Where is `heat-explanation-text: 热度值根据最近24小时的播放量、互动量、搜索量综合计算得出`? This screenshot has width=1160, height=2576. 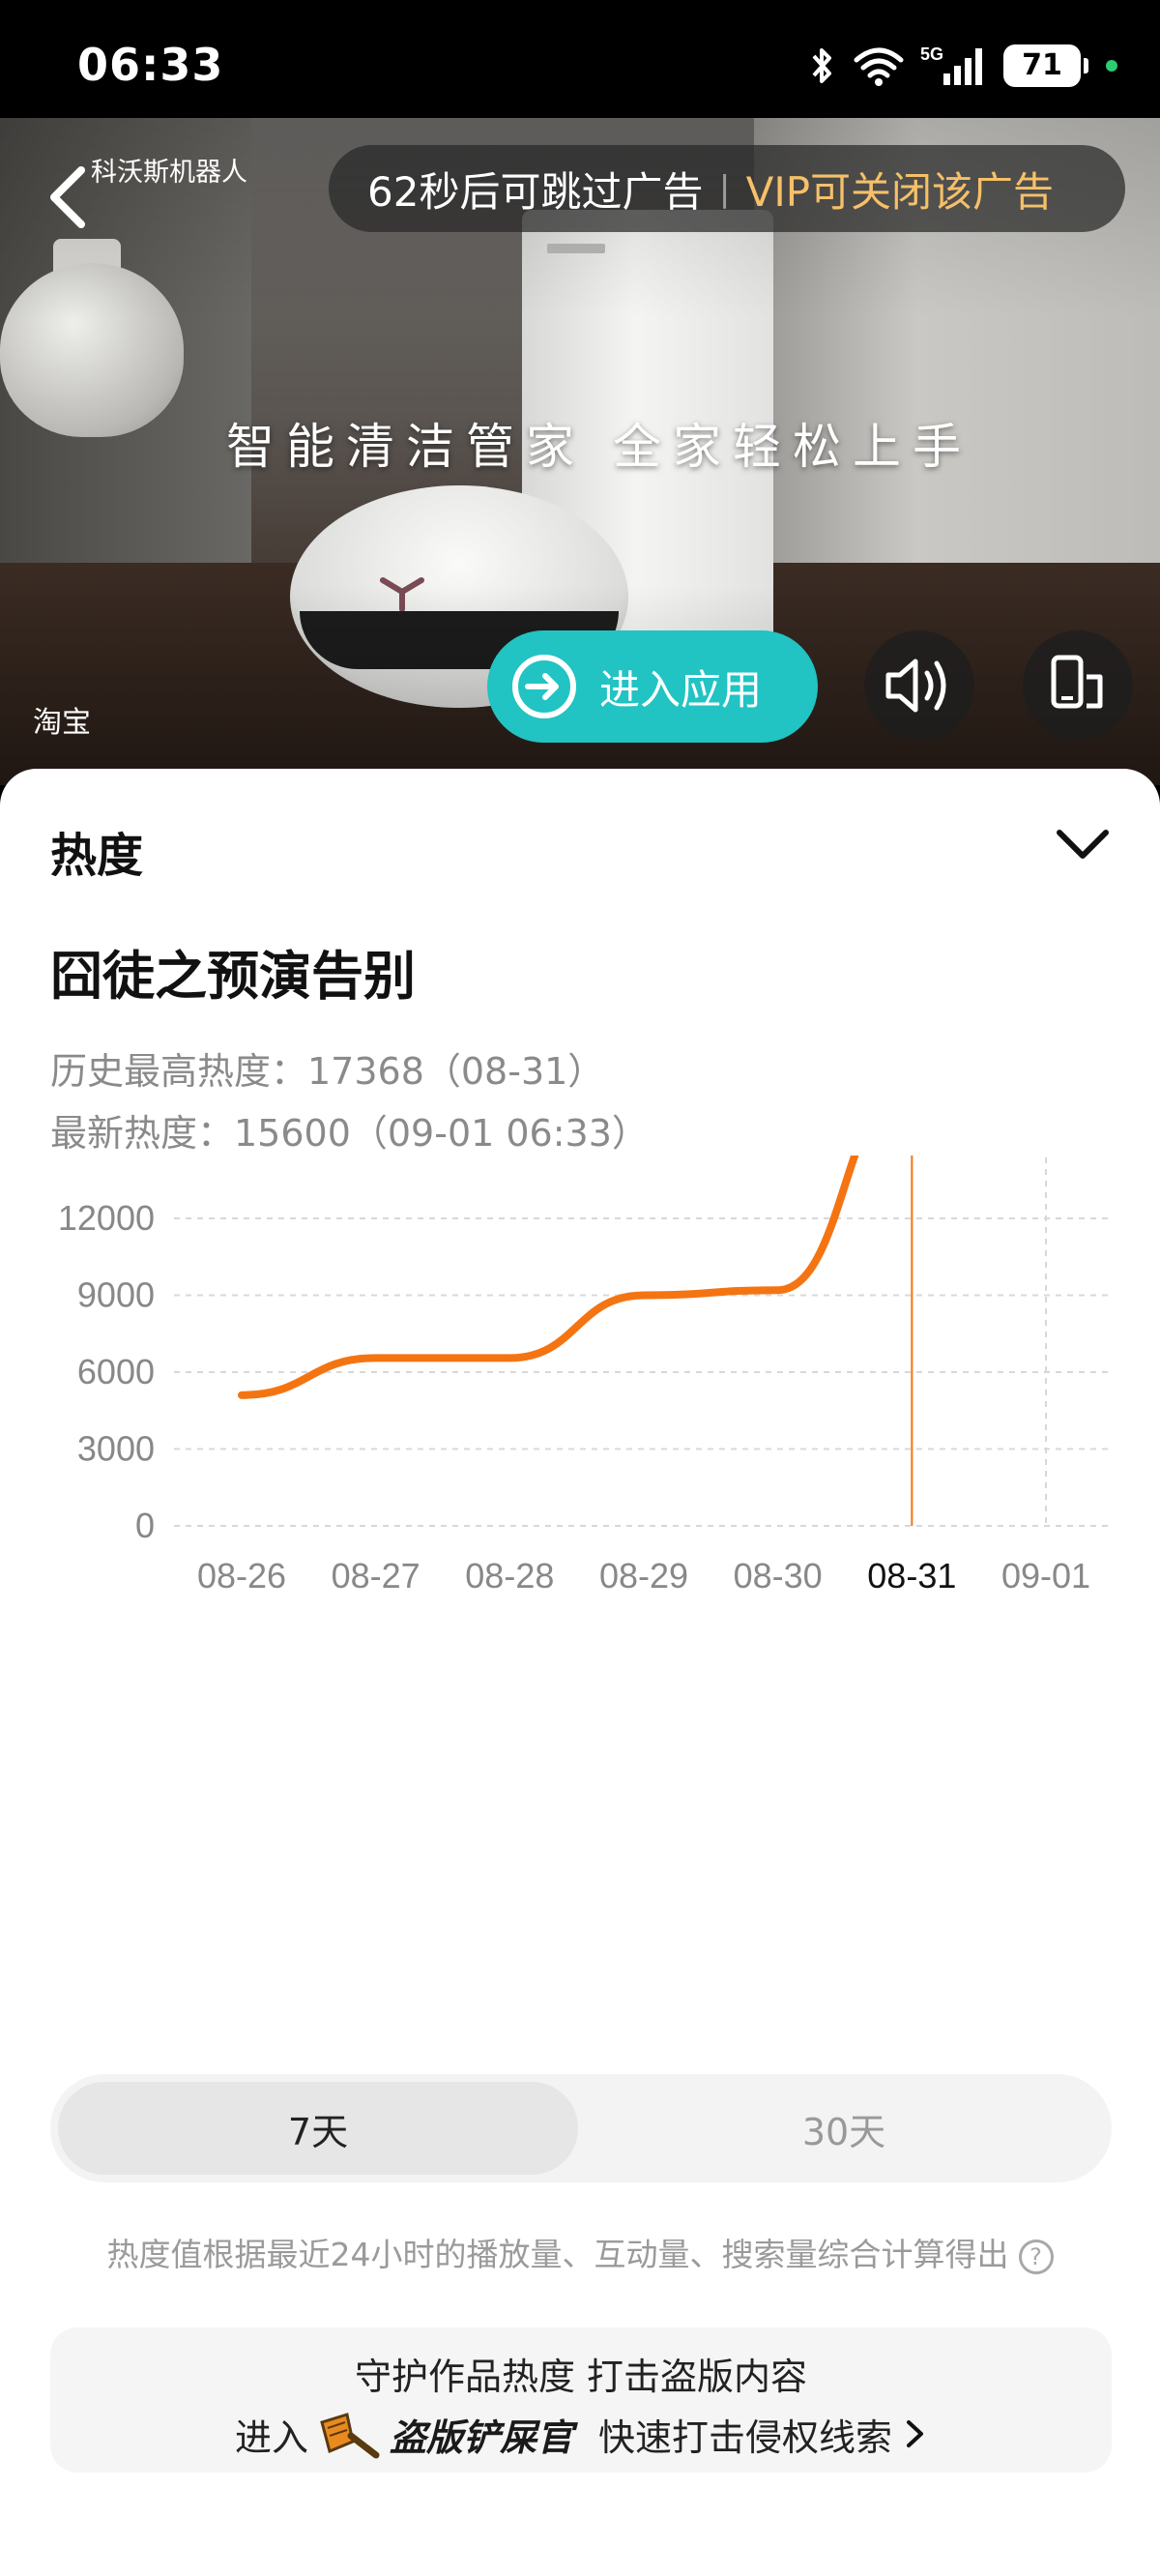 heat-explanation-text: 热度值根据最近24小时的播放量、互动量、搜索量综合计算得出 is located at coordinates (557, 2254).